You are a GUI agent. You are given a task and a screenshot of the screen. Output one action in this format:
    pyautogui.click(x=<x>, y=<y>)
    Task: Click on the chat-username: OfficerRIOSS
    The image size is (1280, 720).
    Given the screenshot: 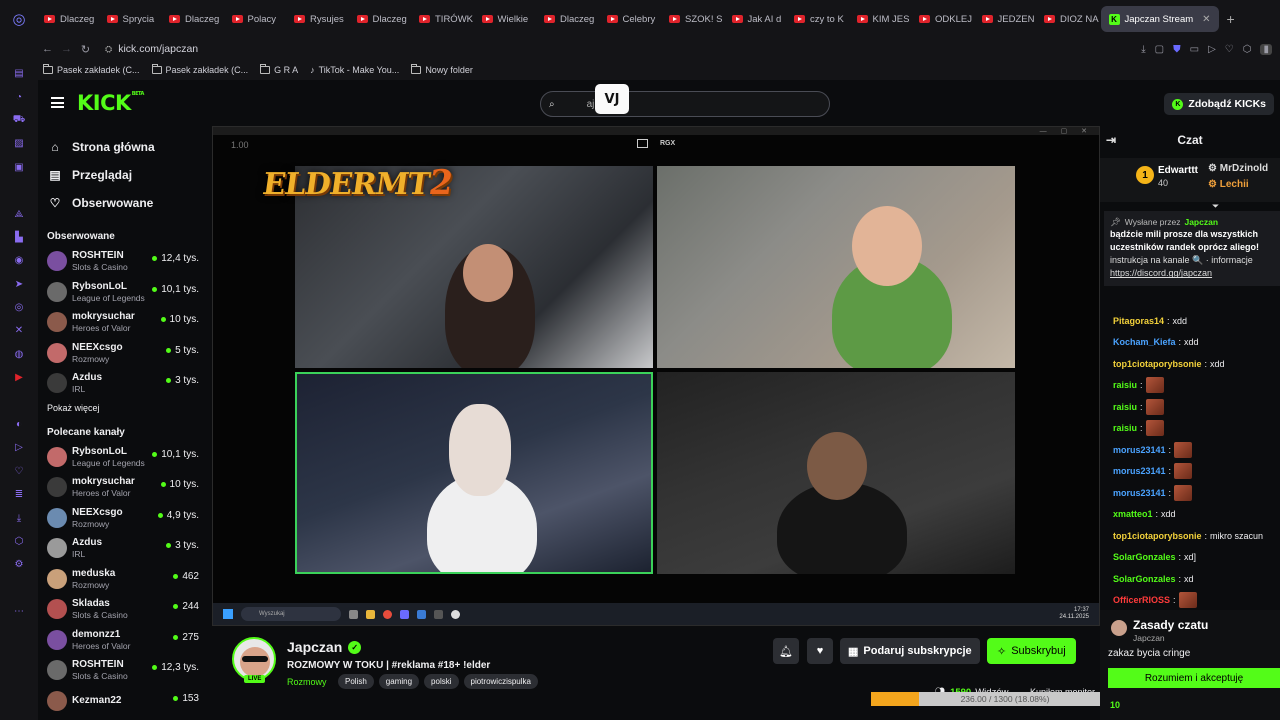 What is the action you would take?
    pyautogui.click(x=1141, y=600)
    